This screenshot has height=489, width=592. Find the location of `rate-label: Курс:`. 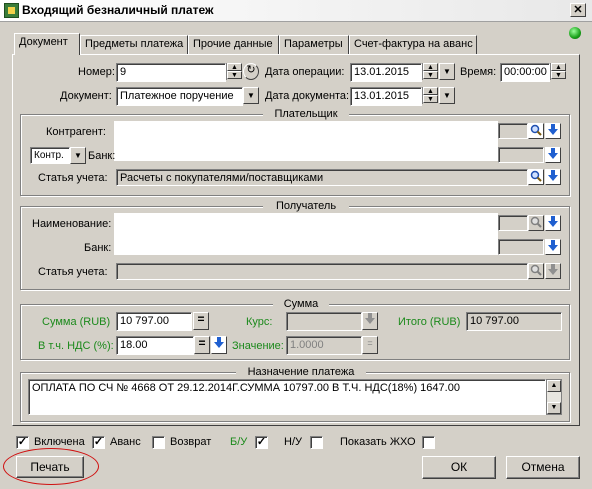

rate-label: Курс: is located at coordinates (259, 322).